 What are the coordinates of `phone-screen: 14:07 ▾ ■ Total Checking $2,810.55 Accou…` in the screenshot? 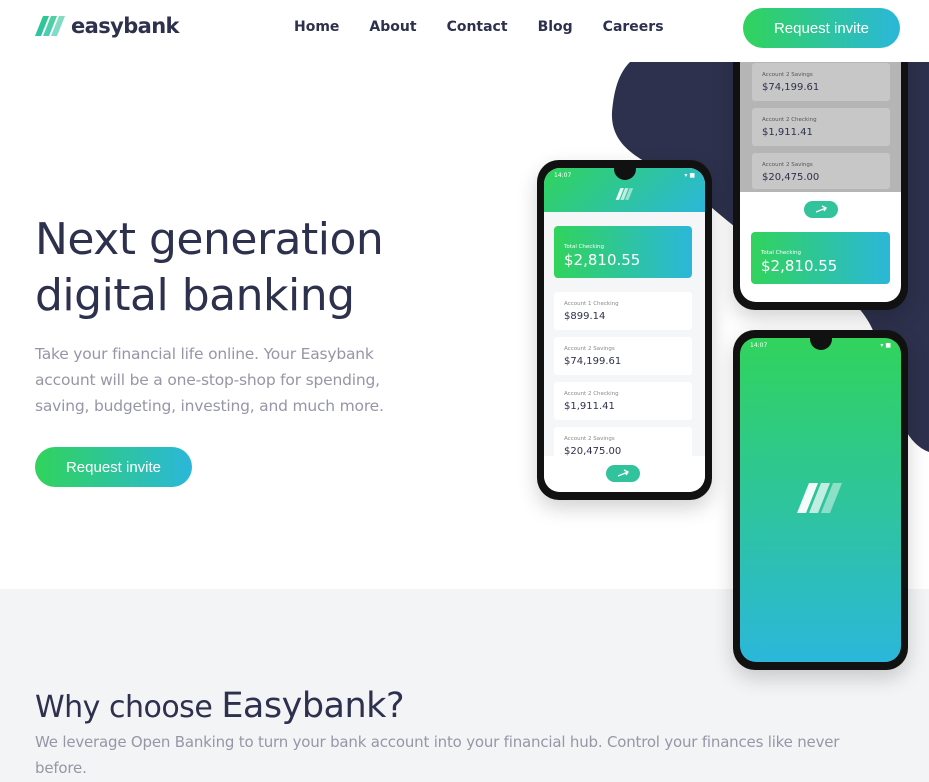 It's located at (624, 330).